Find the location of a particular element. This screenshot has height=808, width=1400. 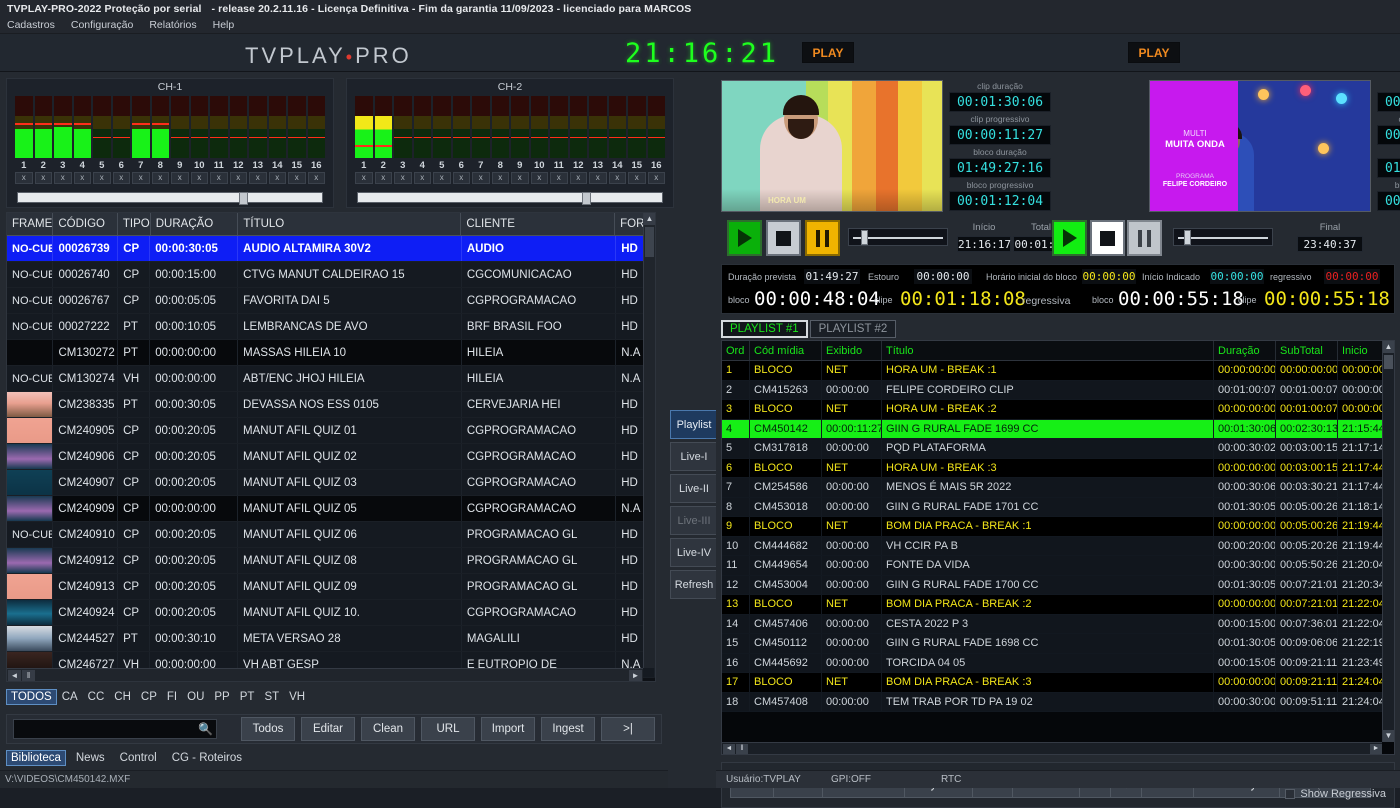

vu-ch2-mute-15: x is located at coordinates (637, 178).